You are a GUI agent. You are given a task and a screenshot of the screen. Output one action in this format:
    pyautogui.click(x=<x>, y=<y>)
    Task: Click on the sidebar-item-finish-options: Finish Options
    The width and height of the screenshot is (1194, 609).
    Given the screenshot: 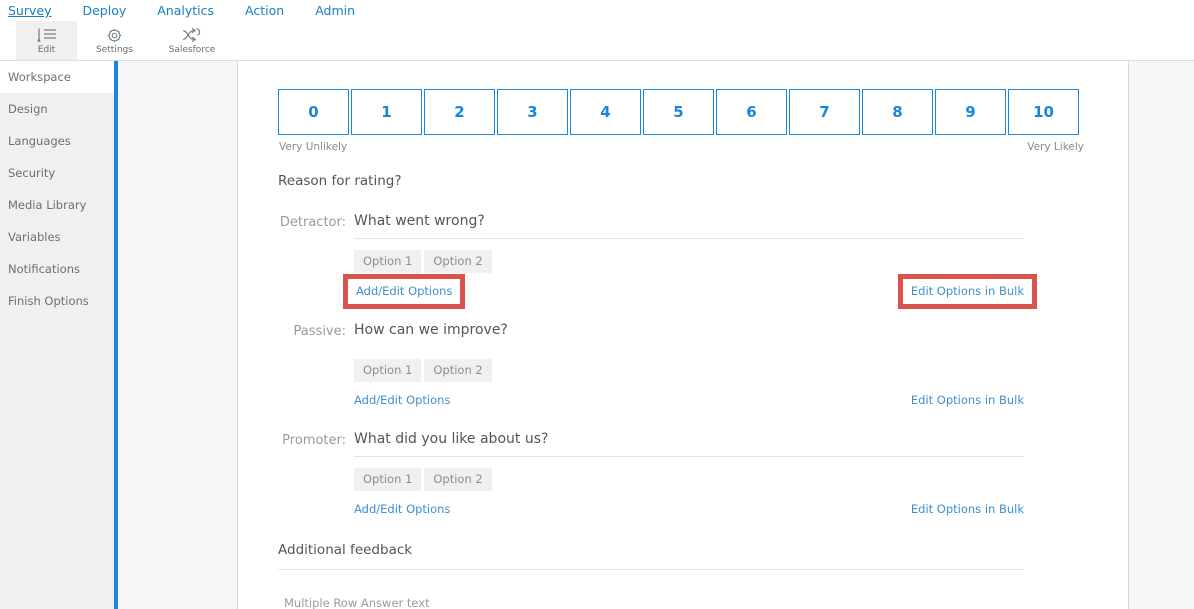 What is the action you would take?
    pyautogui.click(x=57, y=301)
    